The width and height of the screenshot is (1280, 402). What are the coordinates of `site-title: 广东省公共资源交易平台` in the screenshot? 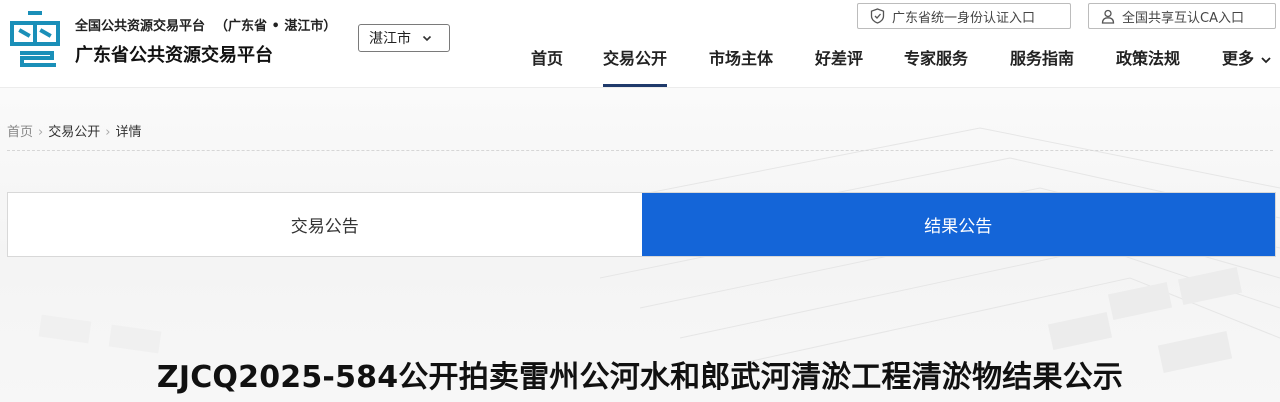 It's located at (174, 55).